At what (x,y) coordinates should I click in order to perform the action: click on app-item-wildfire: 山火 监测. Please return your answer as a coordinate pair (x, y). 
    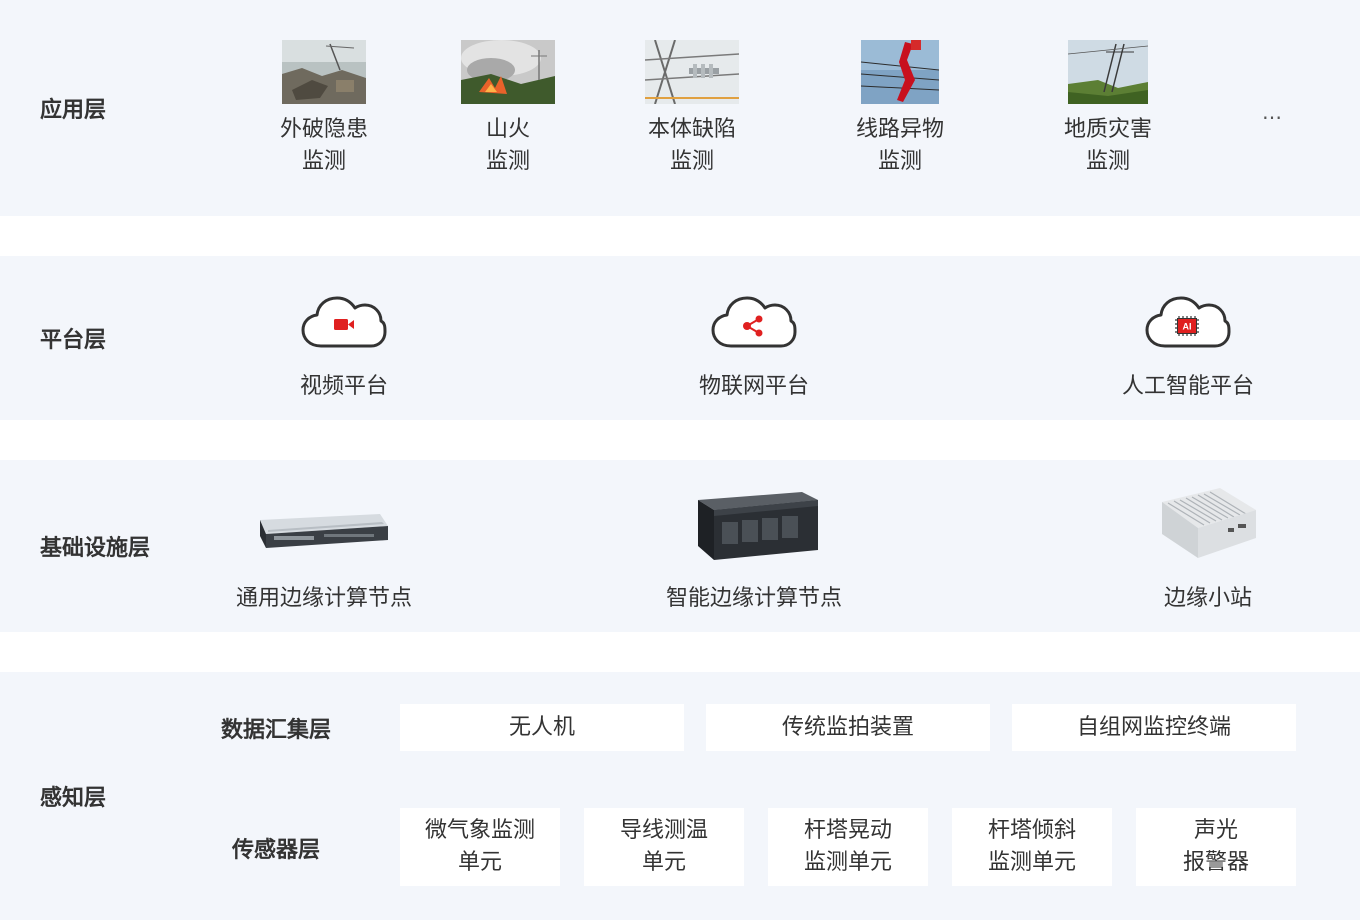
    Looking at the image, I should click on (508, 109).